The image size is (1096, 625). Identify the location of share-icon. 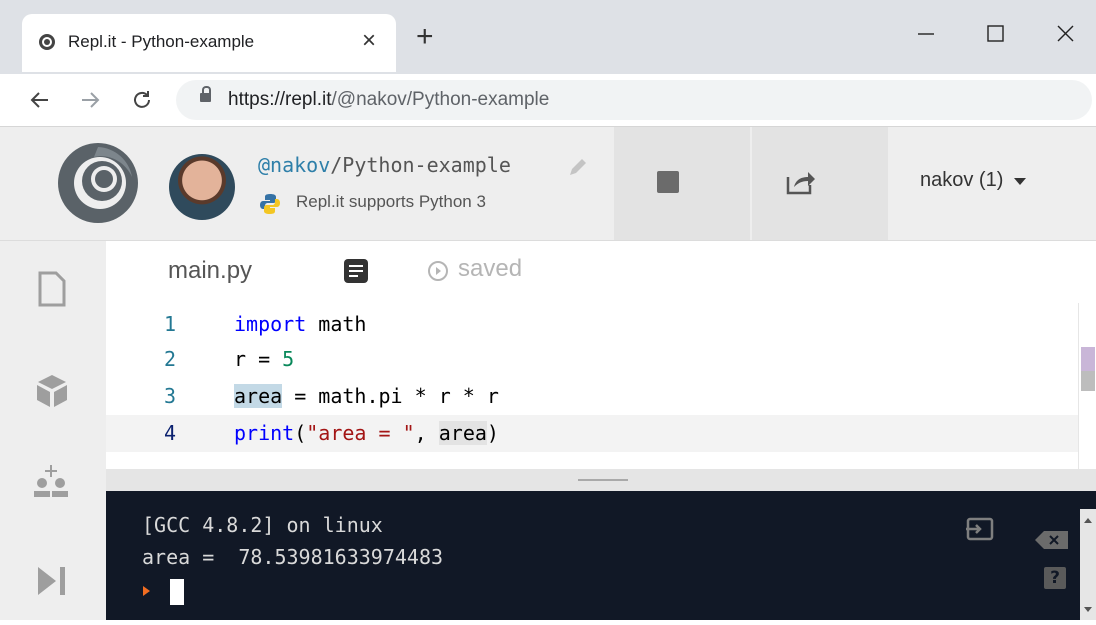
(800, 183).